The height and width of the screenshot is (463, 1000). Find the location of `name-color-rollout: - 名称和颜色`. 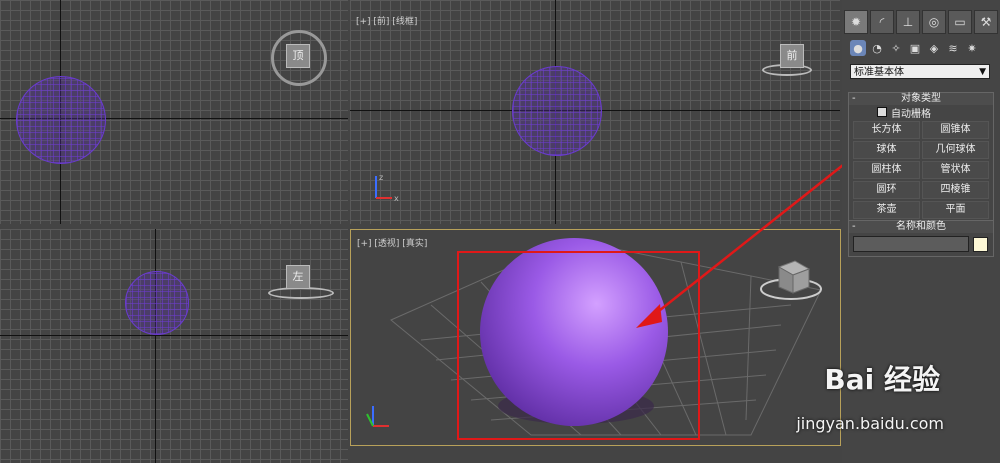

name-color-rollout: - 名称和颜色 is located at coordinates (921, 238).